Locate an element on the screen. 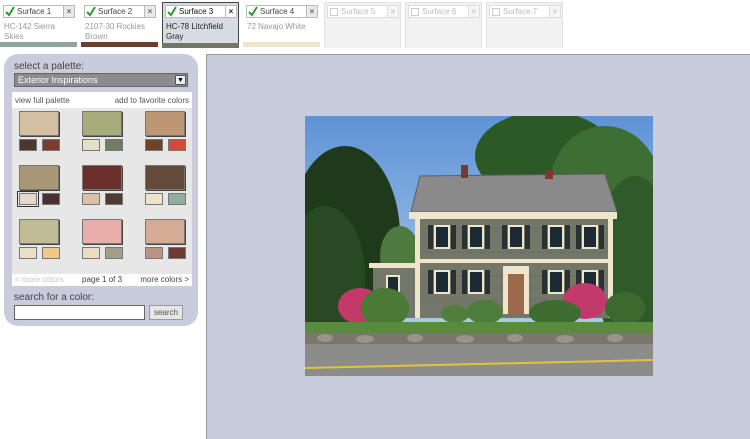 The height and width of the screenshot is (439, 750). view-full-palette-link: view full palette is located at coordinates (42, 100).